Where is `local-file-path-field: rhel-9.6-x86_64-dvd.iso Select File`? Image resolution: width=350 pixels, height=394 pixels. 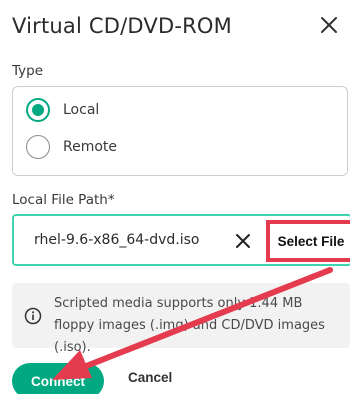 local-file-path-field: rhel-9.6-x86_64-dvd.iso Select File is located at coordinates (181, 240).